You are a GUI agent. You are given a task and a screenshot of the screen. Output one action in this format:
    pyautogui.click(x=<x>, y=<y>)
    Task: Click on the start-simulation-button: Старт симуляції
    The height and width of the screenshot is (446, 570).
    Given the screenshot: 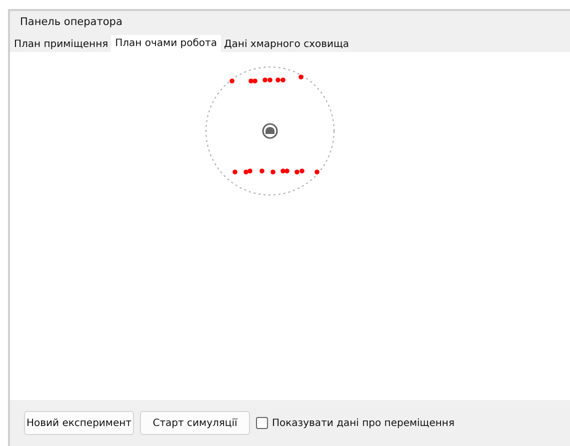 What is the action you would take?
    pyautogui.click(x=195, y=423)
    